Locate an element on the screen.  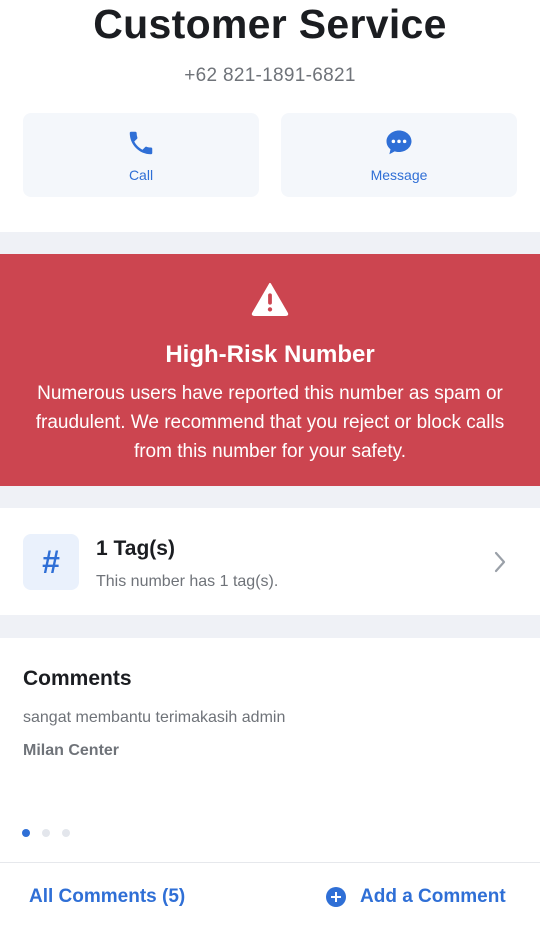
message-button: Message is located at coordinates (399, 155).